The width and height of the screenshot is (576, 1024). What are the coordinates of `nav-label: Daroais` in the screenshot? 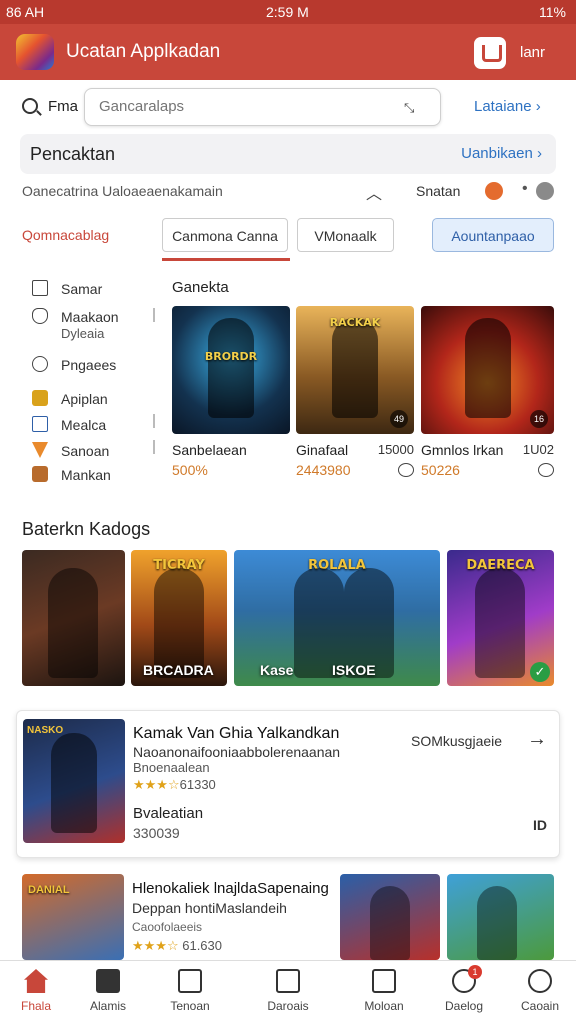 It's located at (288, 1006).